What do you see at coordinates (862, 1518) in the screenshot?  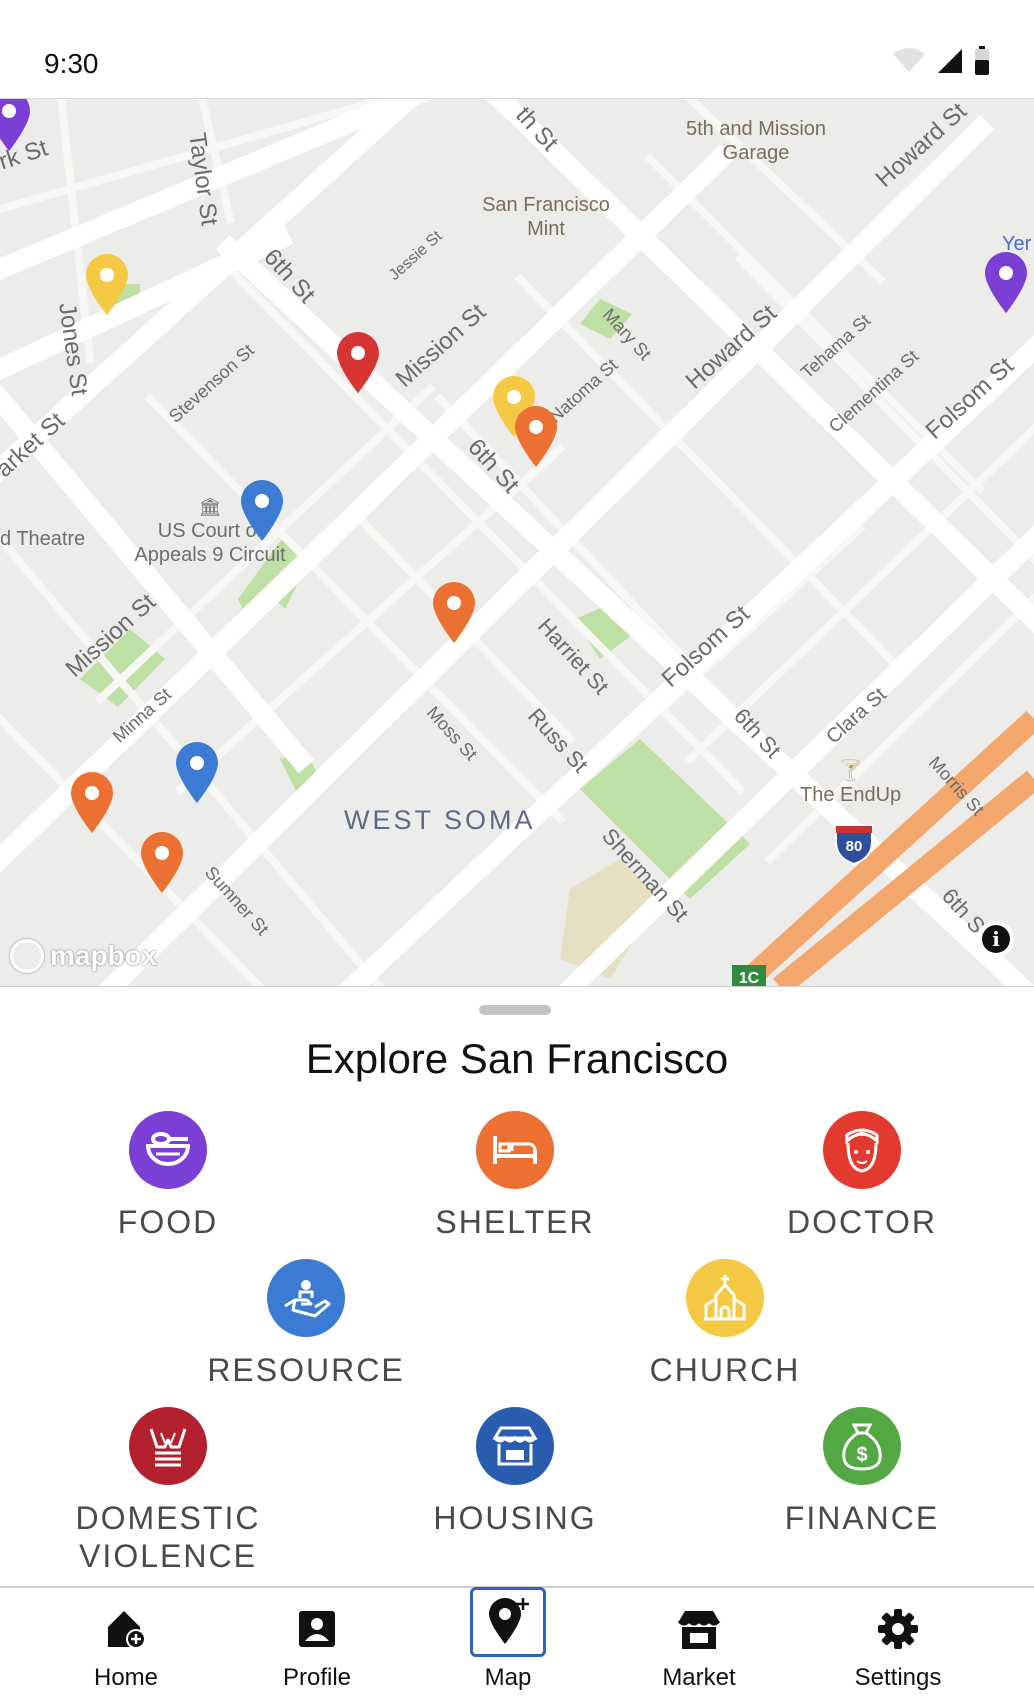 I see `category-label: FINANCE` at bounding box center [862, 1518].